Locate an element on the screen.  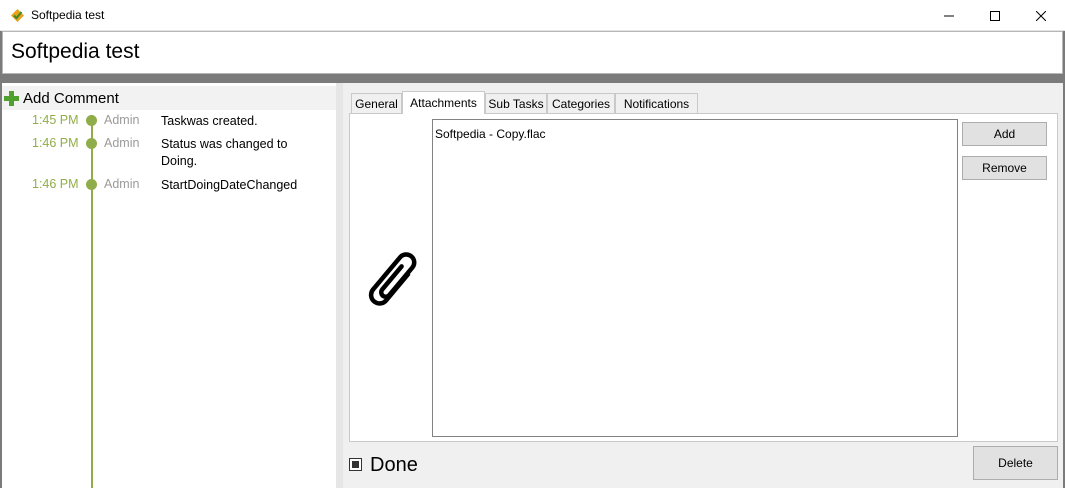
comment-time: 1:45 PM is located at coordinates (55, 120).